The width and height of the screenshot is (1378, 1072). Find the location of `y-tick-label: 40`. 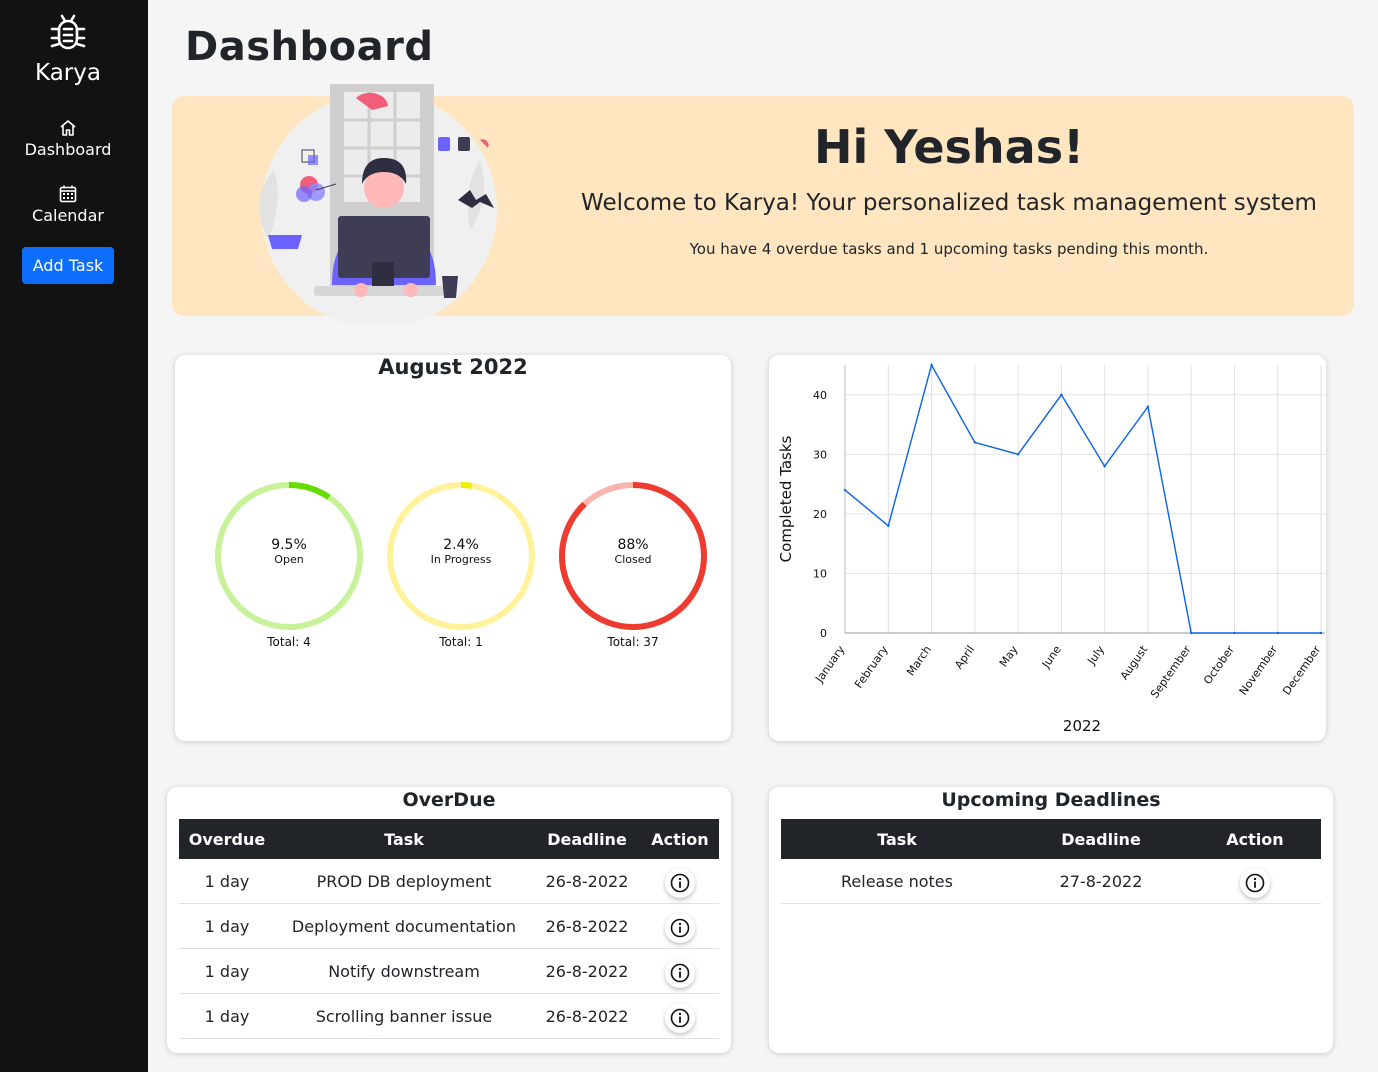

y-tick-label: 40 is located at coordinates (820, 395).